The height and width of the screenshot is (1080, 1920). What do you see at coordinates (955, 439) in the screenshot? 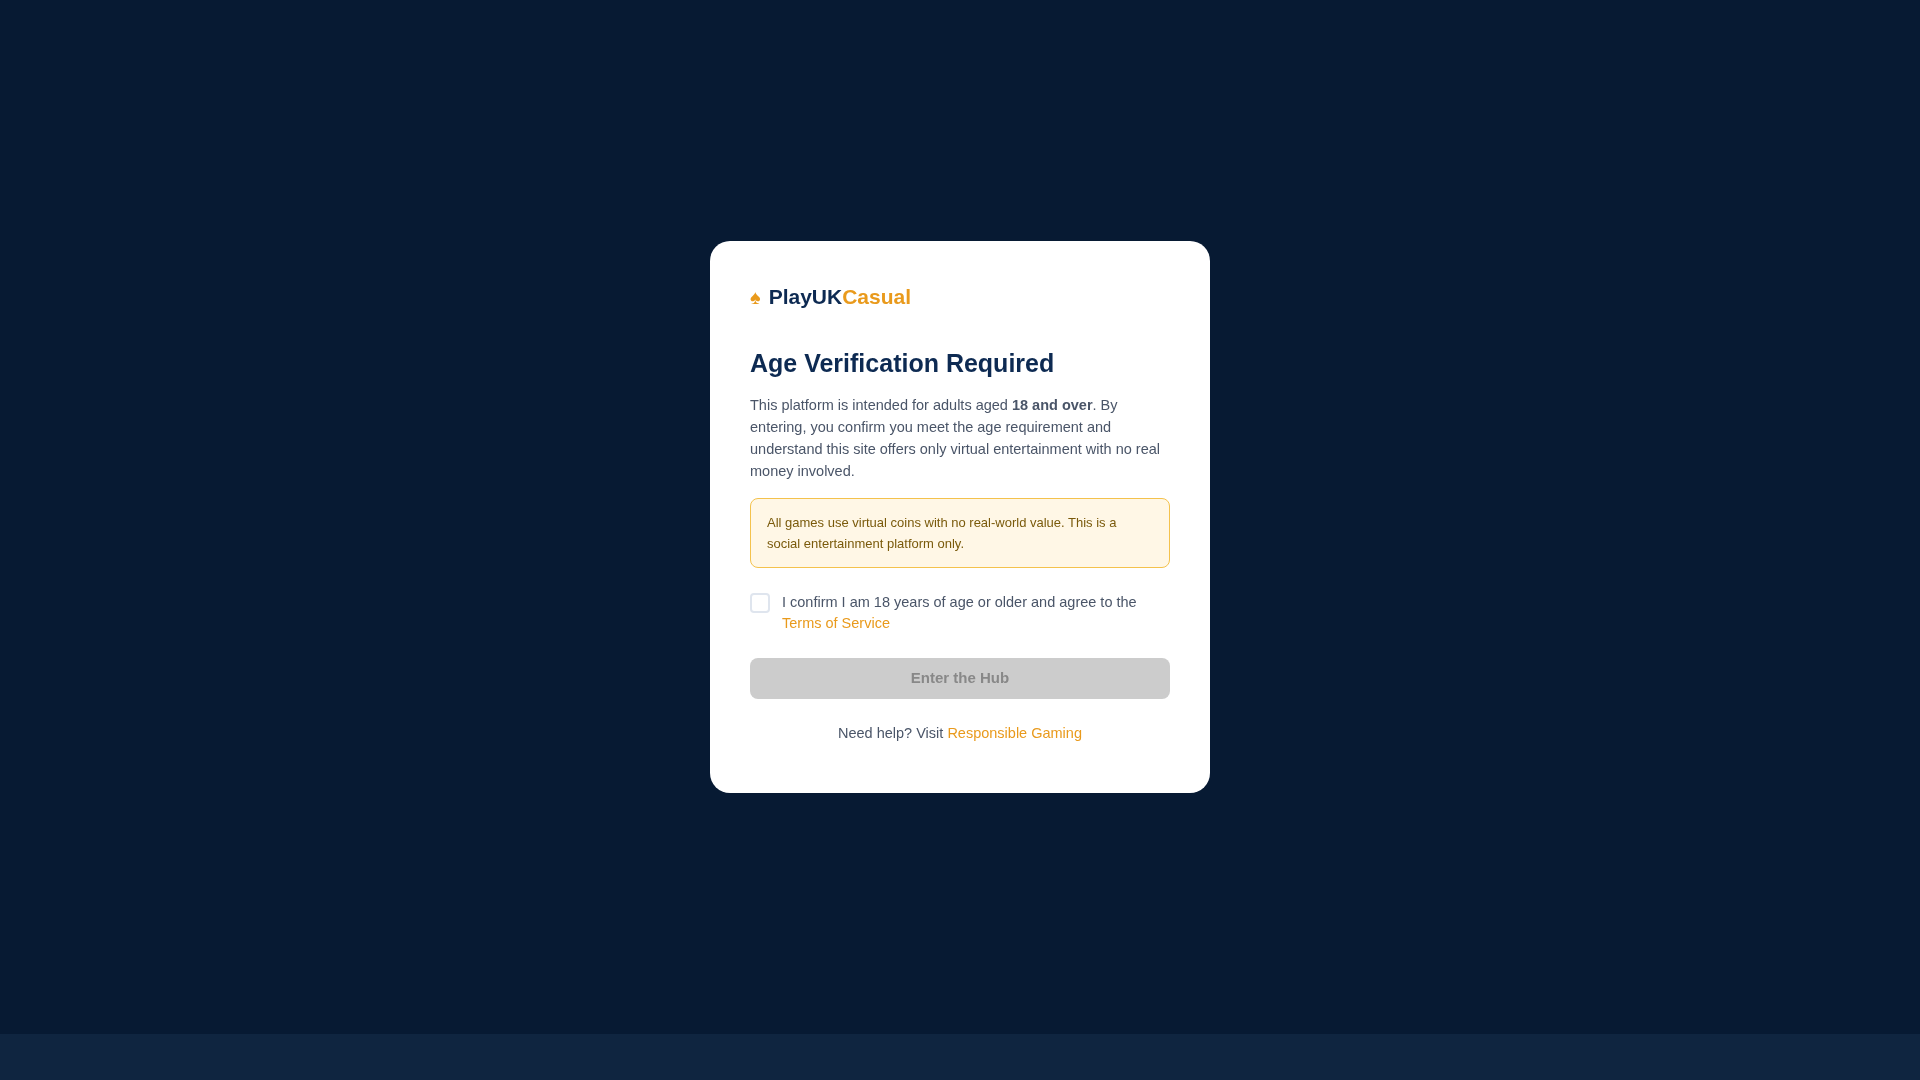
I see `dialog-description: This platform is intended for adults aged 18 and over. By entering, you confirm you meet the age requirement and understand this site offers only virtual entertainment with no real money involved.` at bounding box center [955, 439].